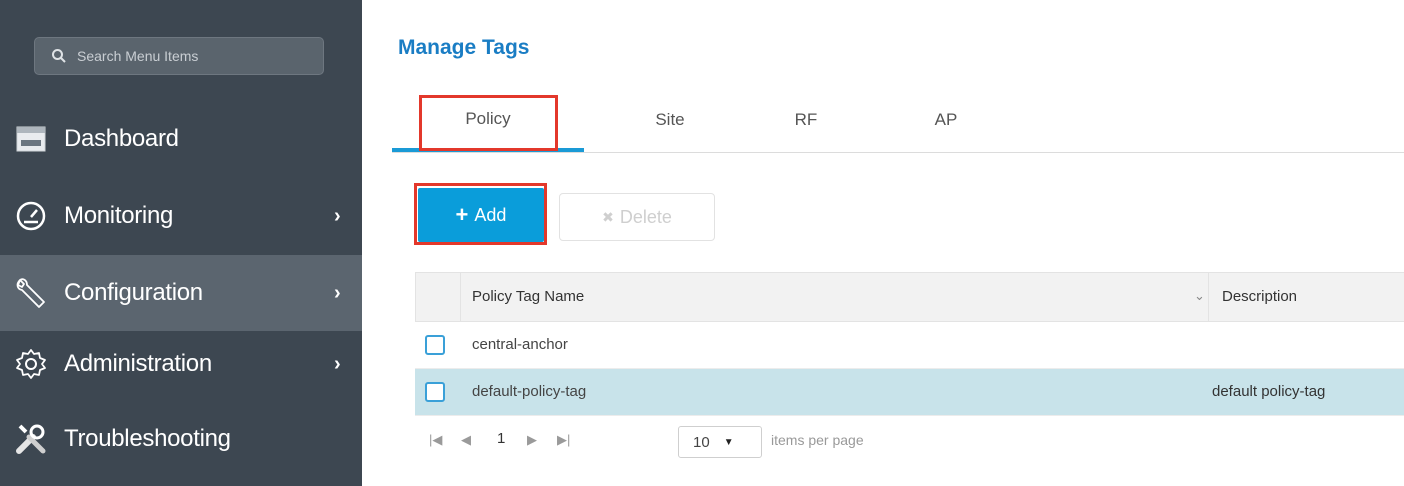  Describe the element at coordinates (909, 392) in the screenshot. I see `table-row: default-policy-tag default policy-tag` at that location.